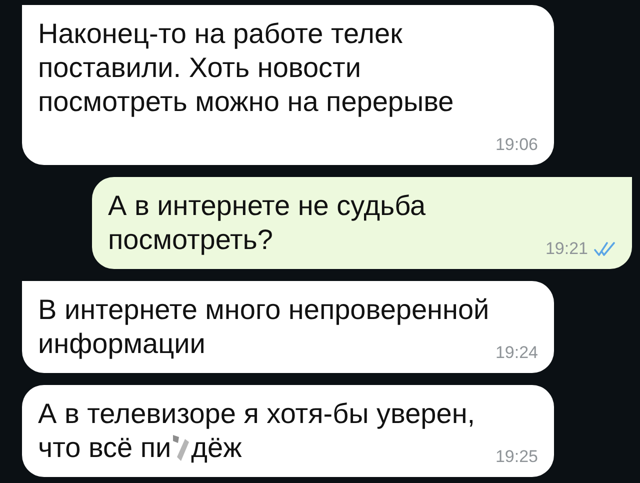 This screenshot has width=640, height=483. What do you see at coordinates (516, 353) in the screenshot?
I see `message-time: 19:24` at bounding box center [516, 353].